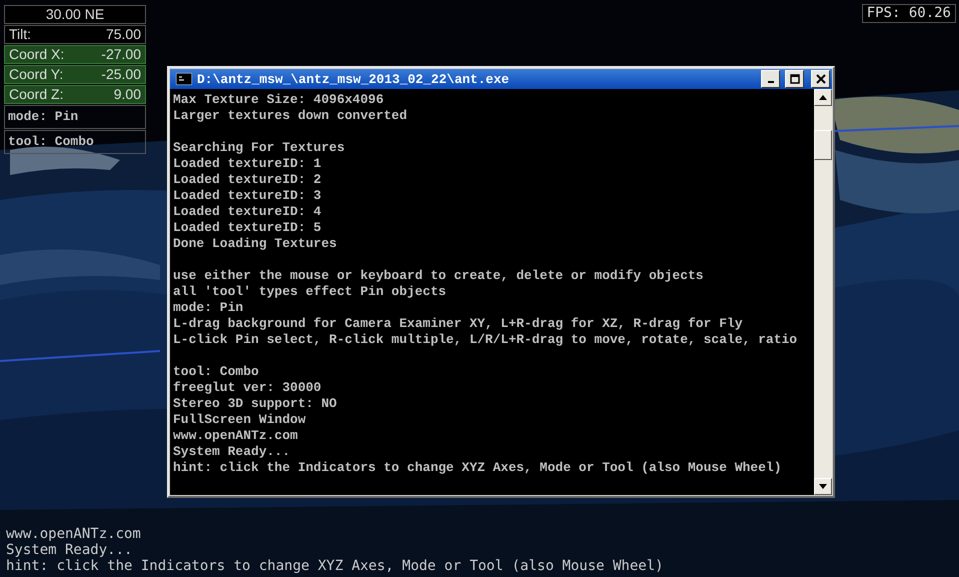 The width and height of the screenshot is (959, 577). Describe the element at coordinates (75, 54) in the screenshot. I see `indicator-button: Coord X: -27.00` at that location.